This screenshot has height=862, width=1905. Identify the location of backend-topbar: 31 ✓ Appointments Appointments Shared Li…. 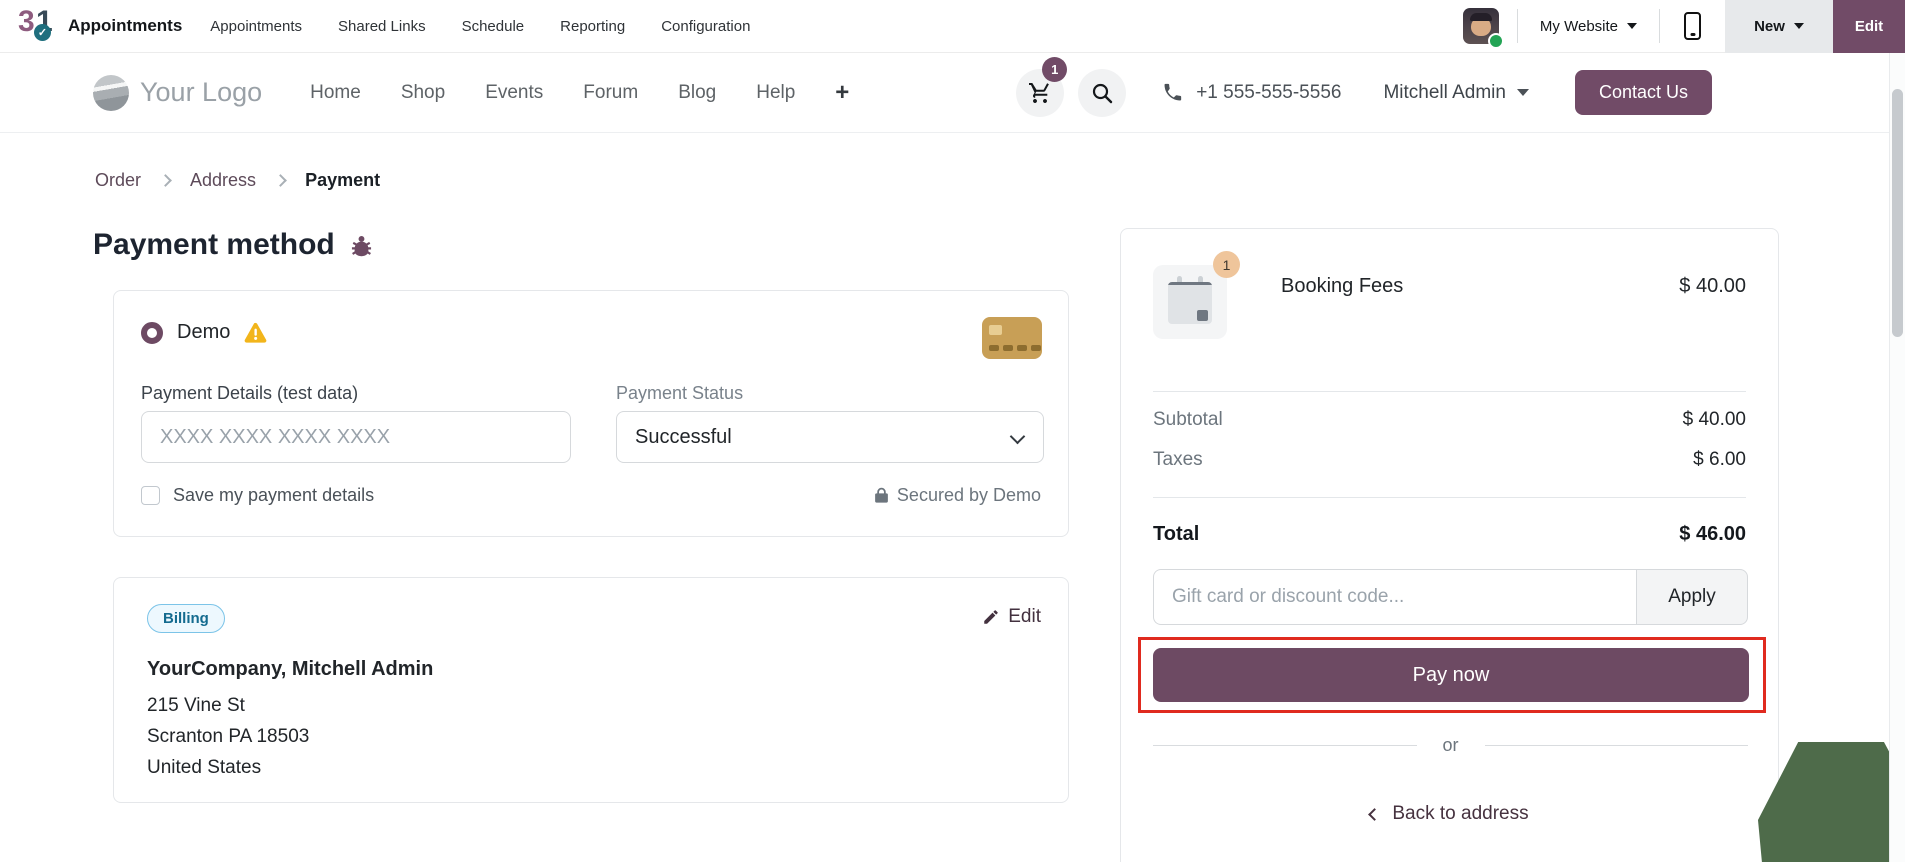
(952, 26).